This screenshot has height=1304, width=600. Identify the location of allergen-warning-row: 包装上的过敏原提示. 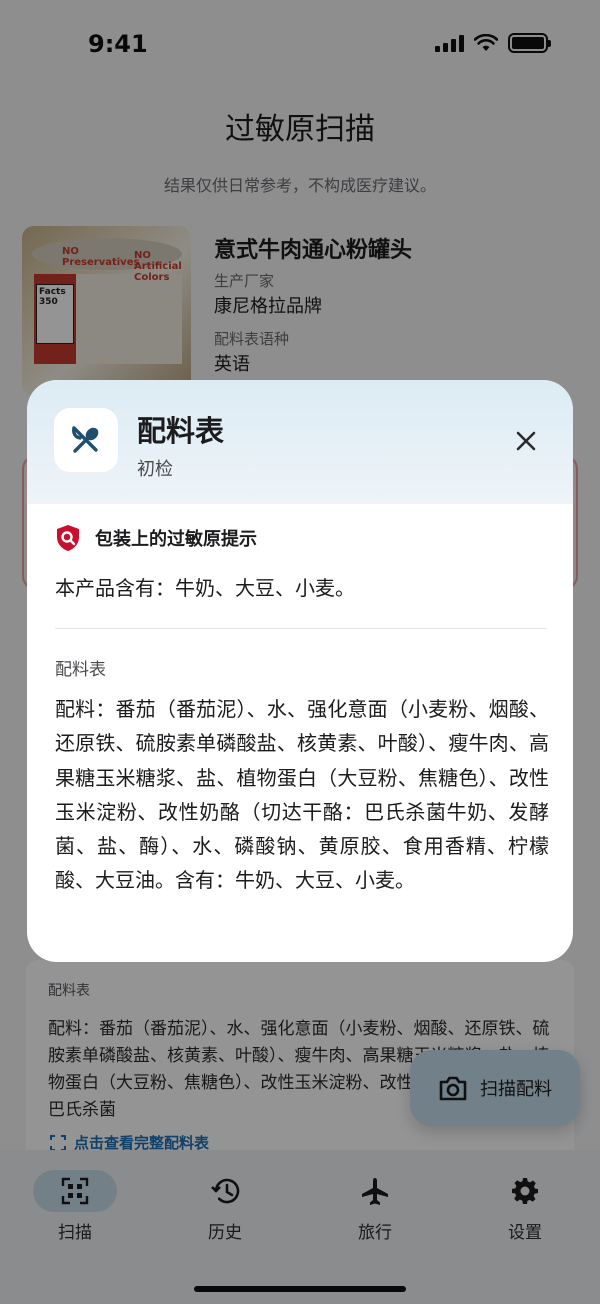
(156, 538).